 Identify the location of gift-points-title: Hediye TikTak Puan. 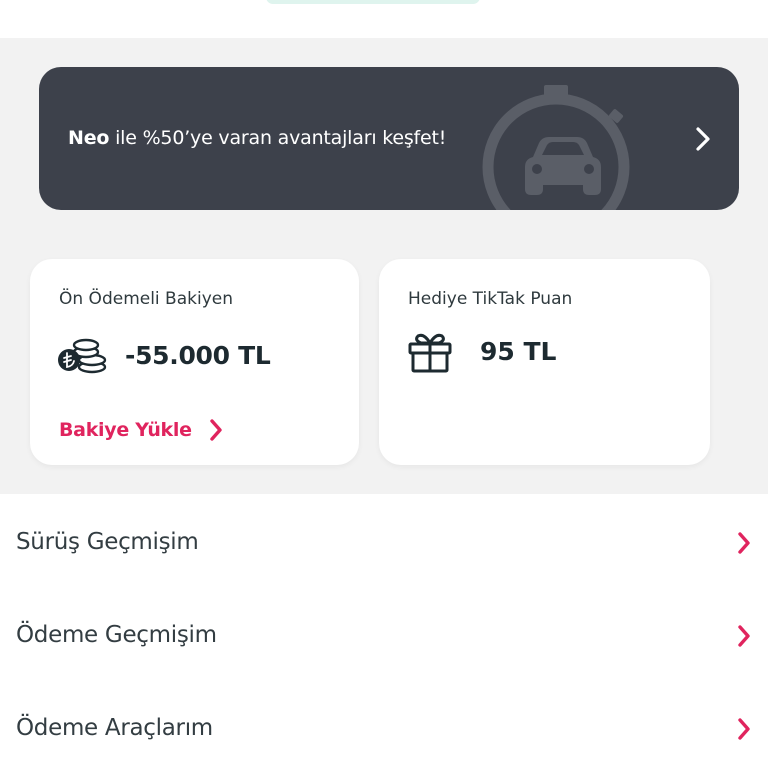
(490, 299).